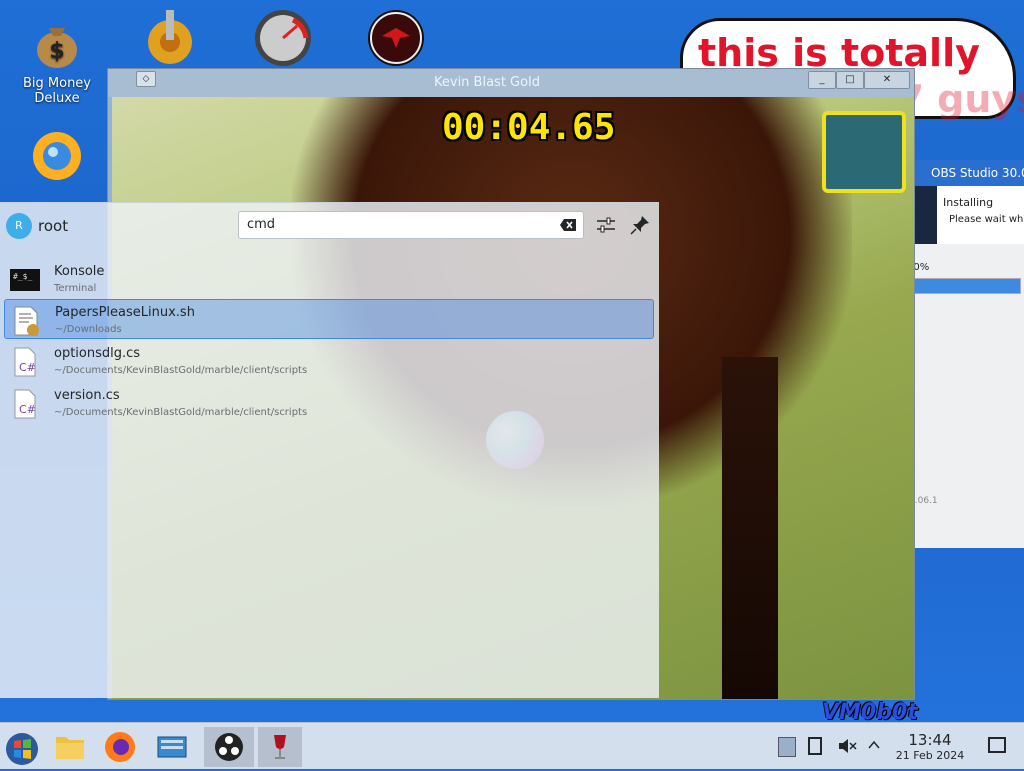 The width and height of the screenshot is (1024, 771). What do you see at coordinates (930, 740) in the screenshot?
I see `clock-time: 13:44` at bounding box center [930, 740].